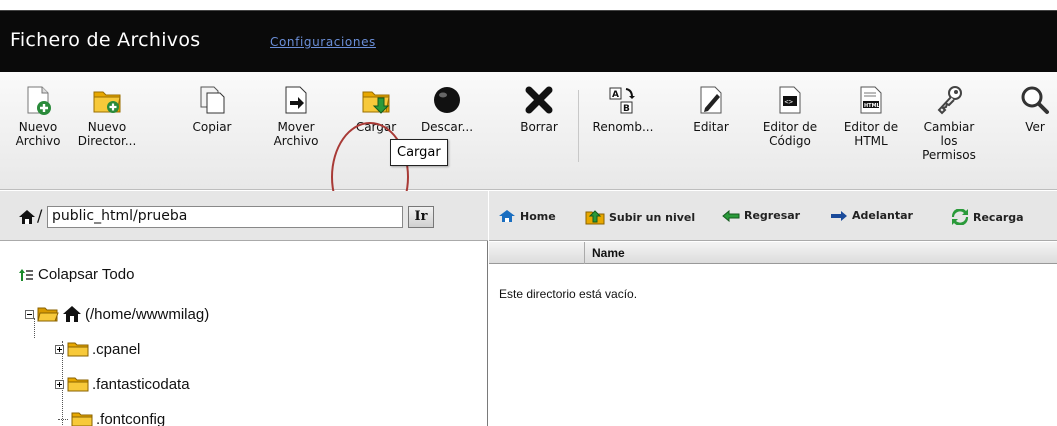 This screenshot has width=1057, height=426. I want to click on code-editor-label: Editor de Código, so click(790, 134).